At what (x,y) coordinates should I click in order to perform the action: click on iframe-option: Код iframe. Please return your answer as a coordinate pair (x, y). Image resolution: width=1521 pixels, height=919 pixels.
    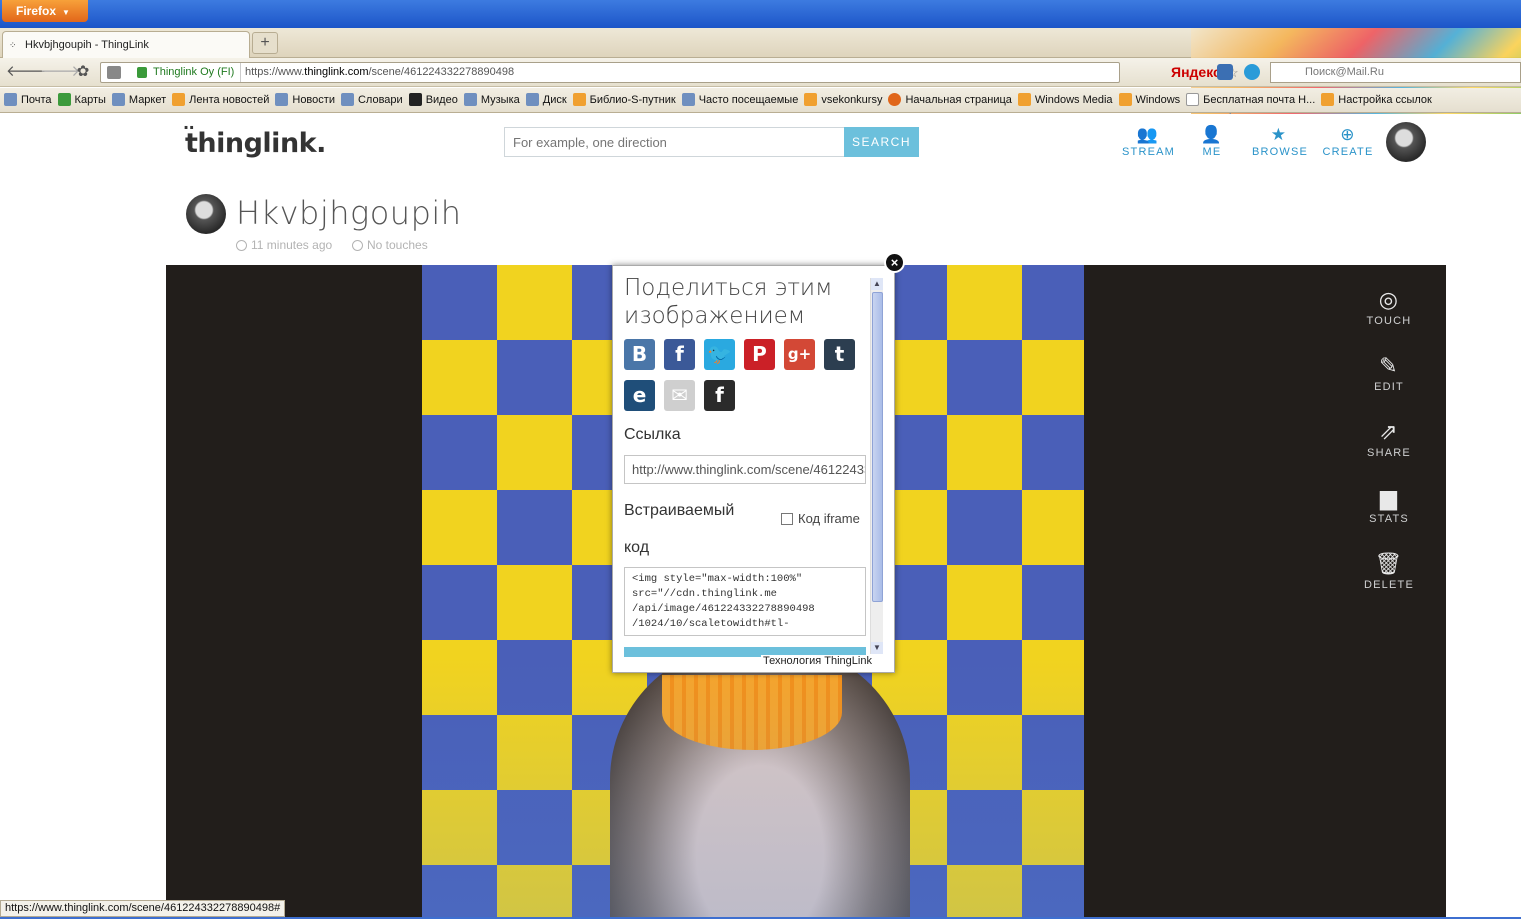
    Looking at the image, I should click on (820, 518).